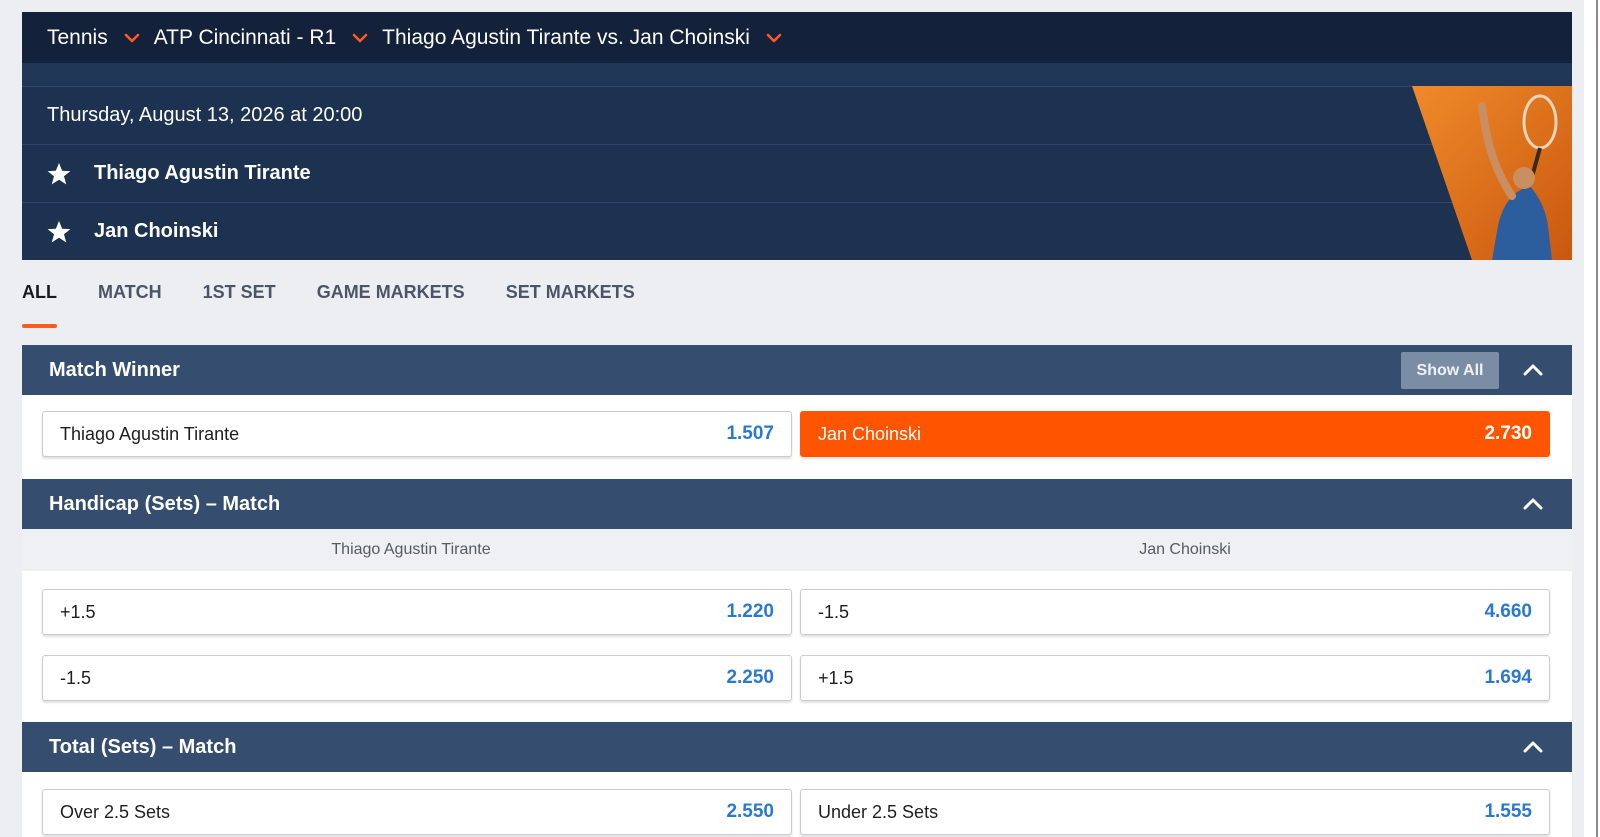 This screenshot has height=837, width=1600. What do you see at coordinates (156, 231) in the screenshot?
I see `player-2-name: Jan Choinski` at bounding box center [156, 231].